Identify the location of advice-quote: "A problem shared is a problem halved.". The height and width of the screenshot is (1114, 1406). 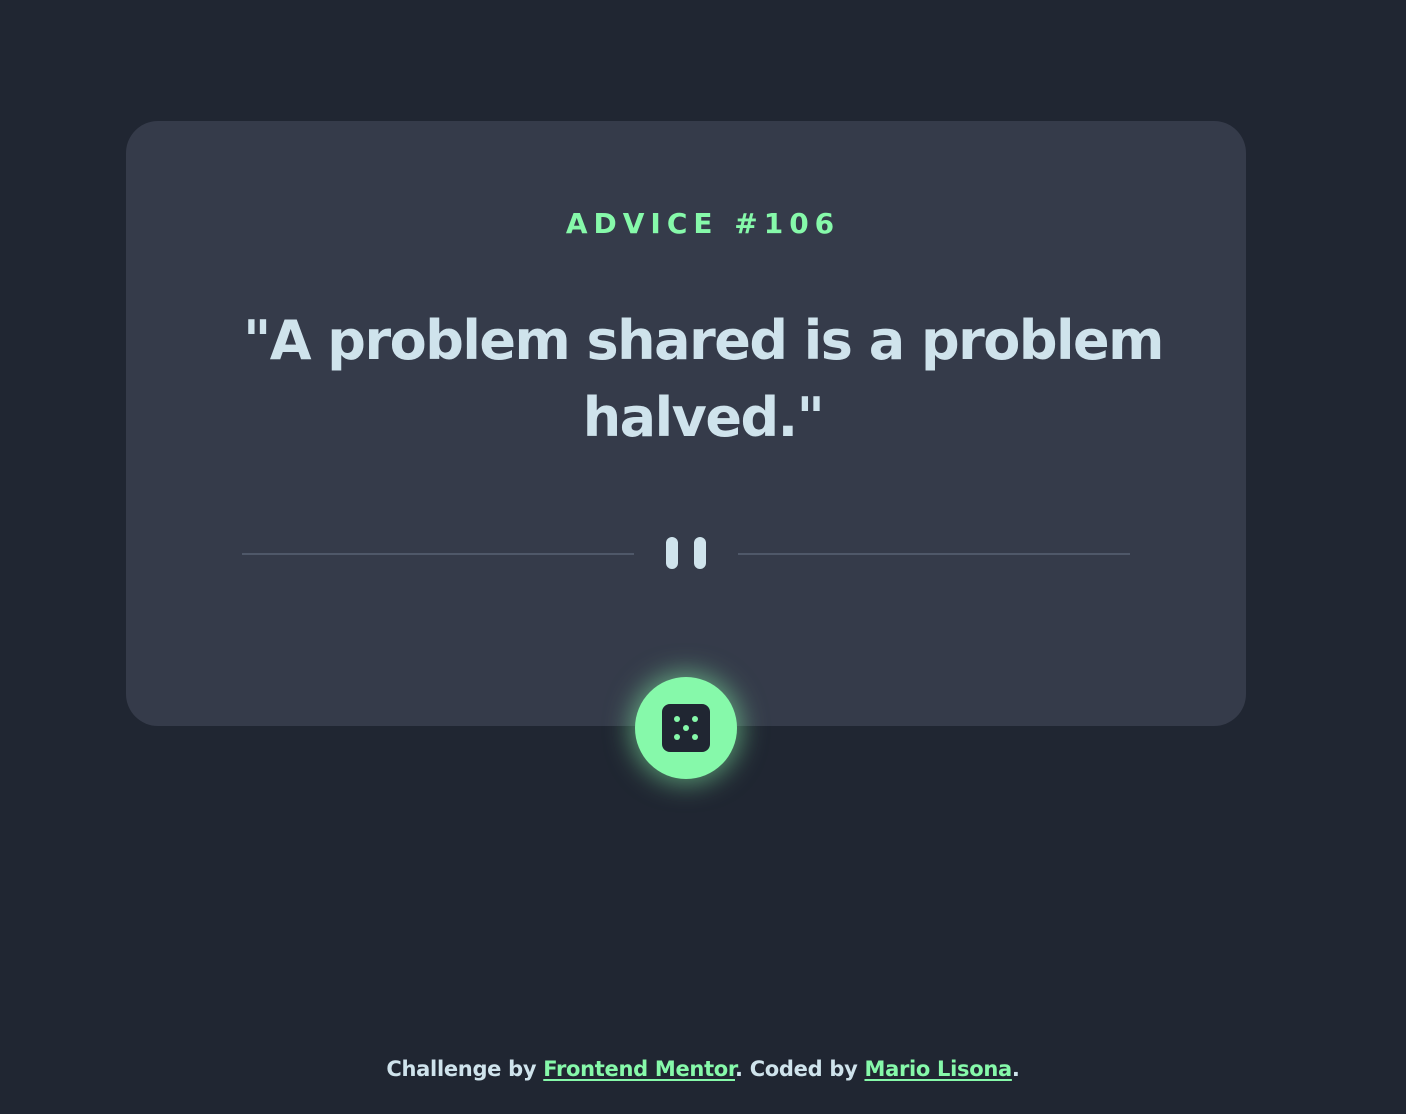
(703, 379).